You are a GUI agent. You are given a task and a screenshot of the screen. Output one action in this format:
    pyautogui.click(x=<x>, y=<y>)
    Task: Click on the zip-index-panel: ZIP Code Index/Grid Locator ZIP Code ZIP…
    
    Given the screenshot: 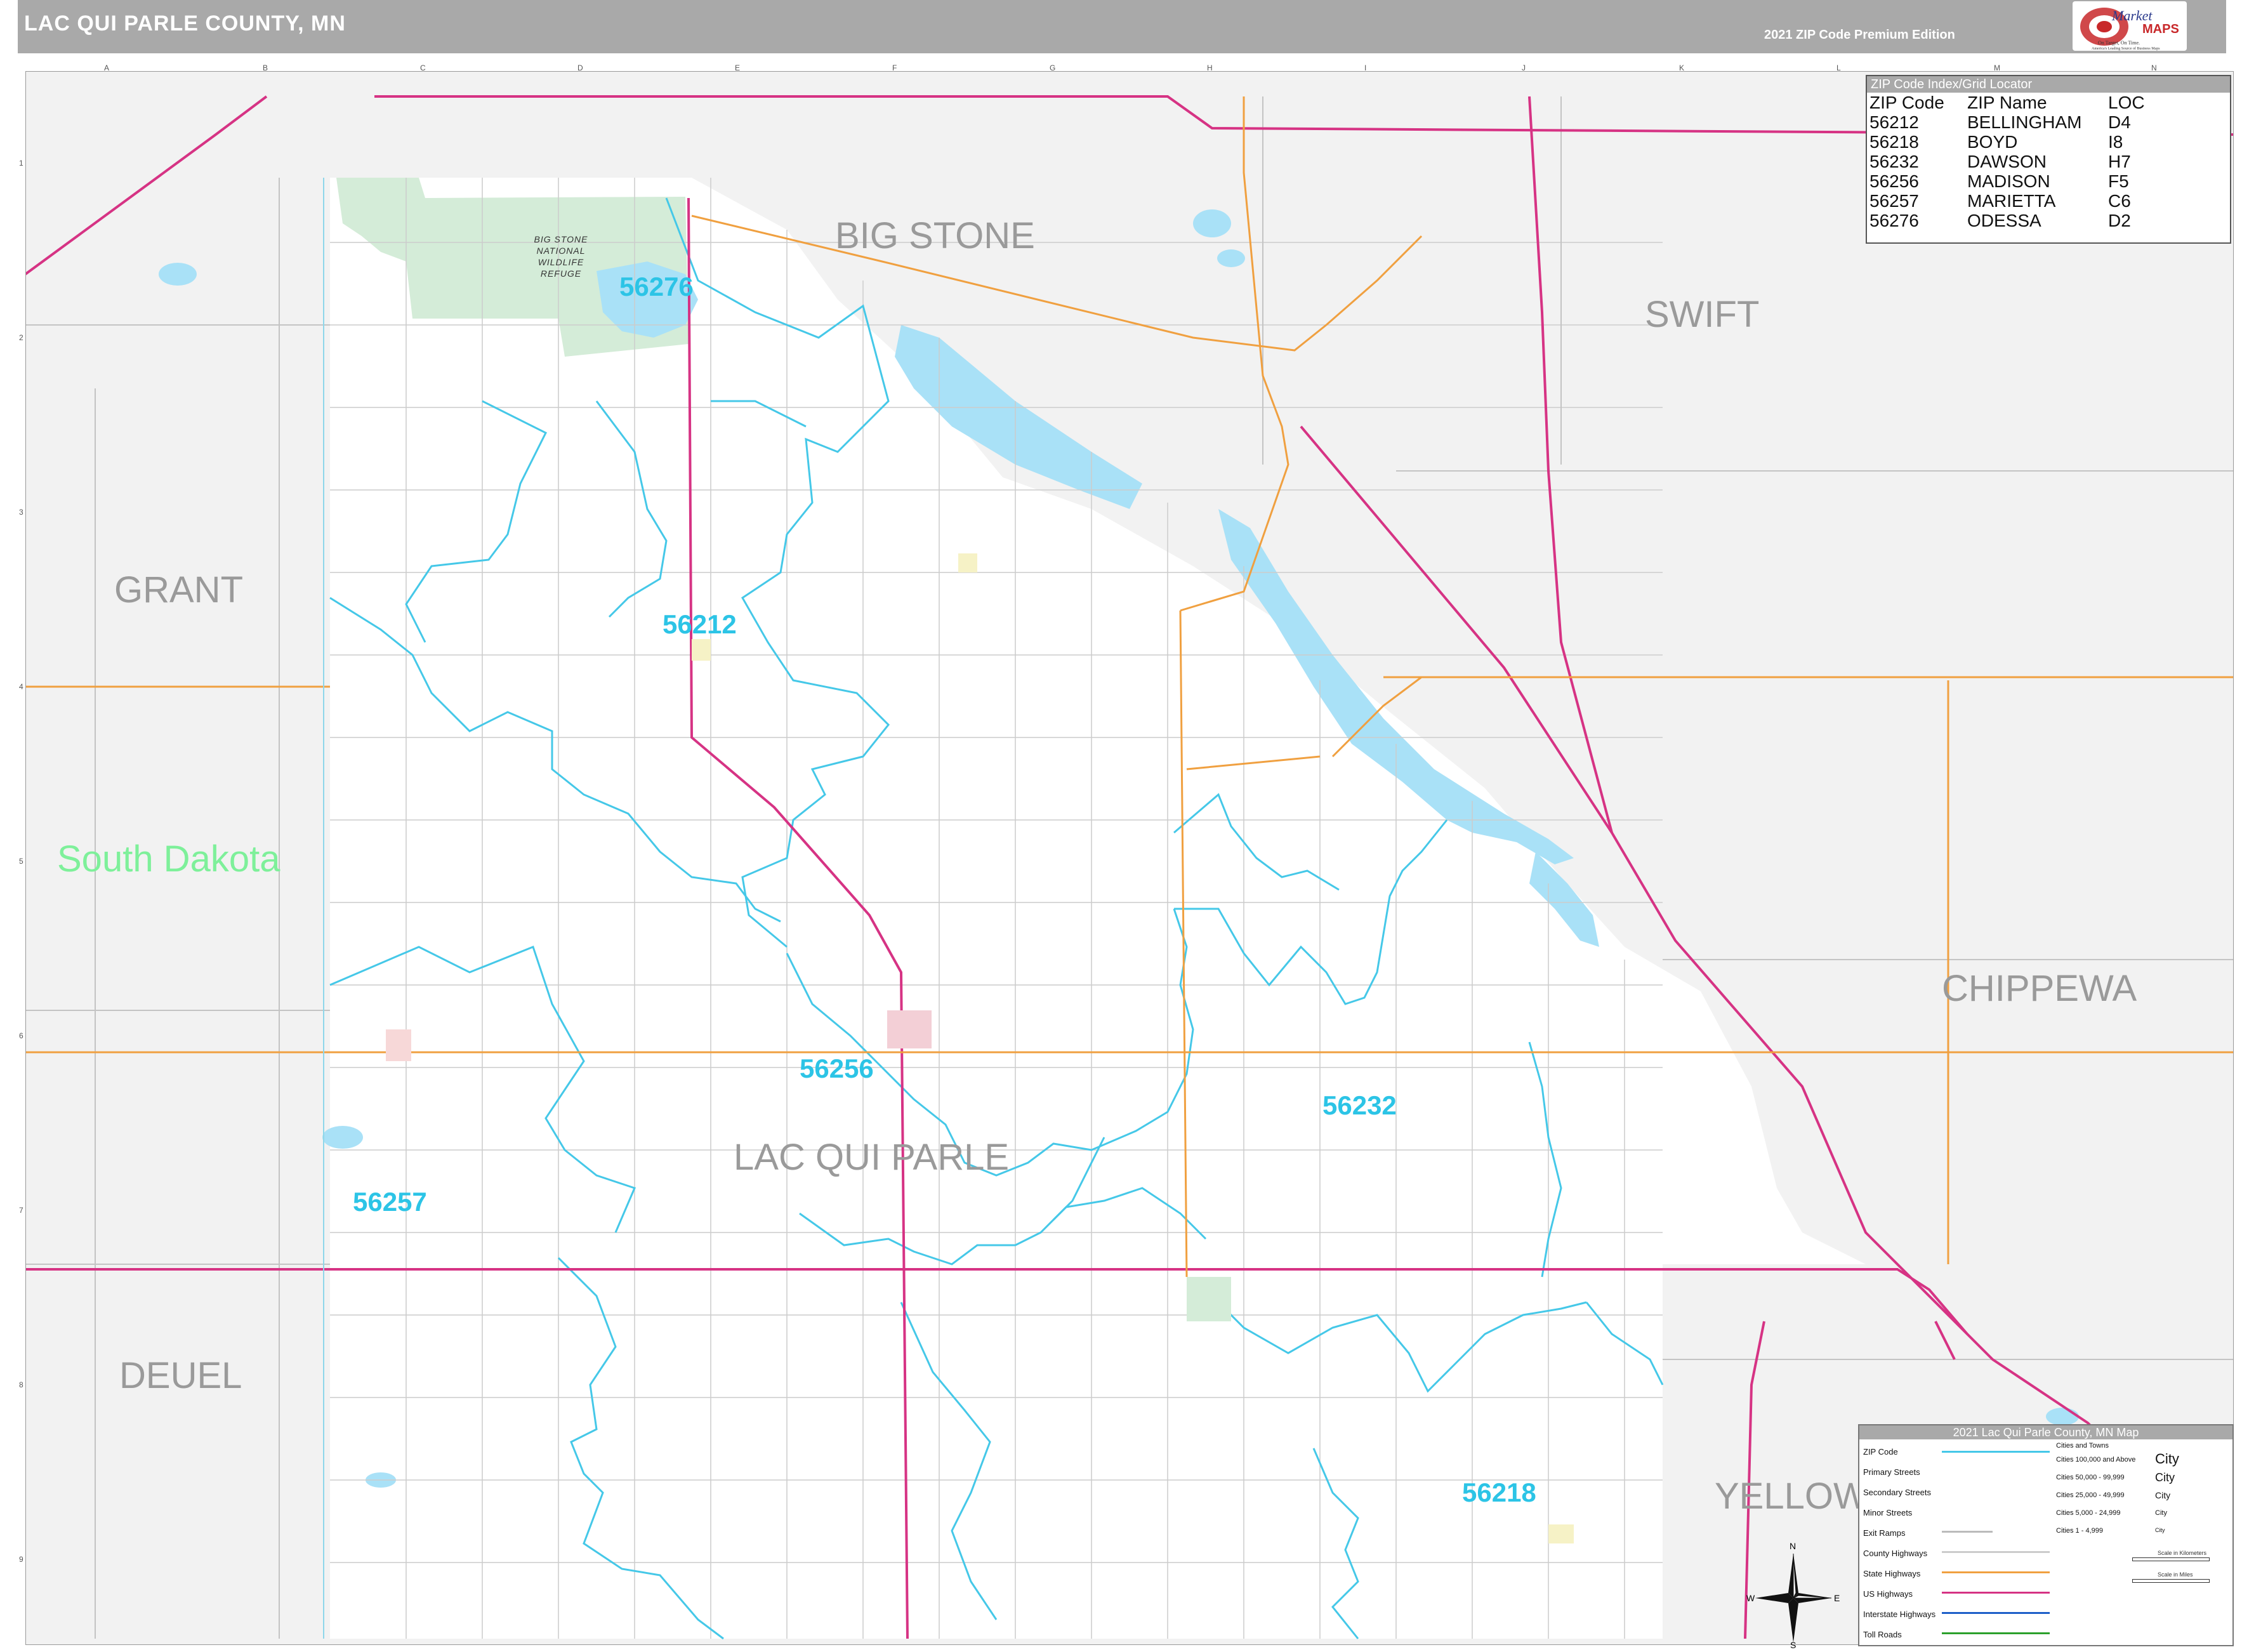 What is the action you would take?
    pyautogui.click(x=2048, y=159)
    